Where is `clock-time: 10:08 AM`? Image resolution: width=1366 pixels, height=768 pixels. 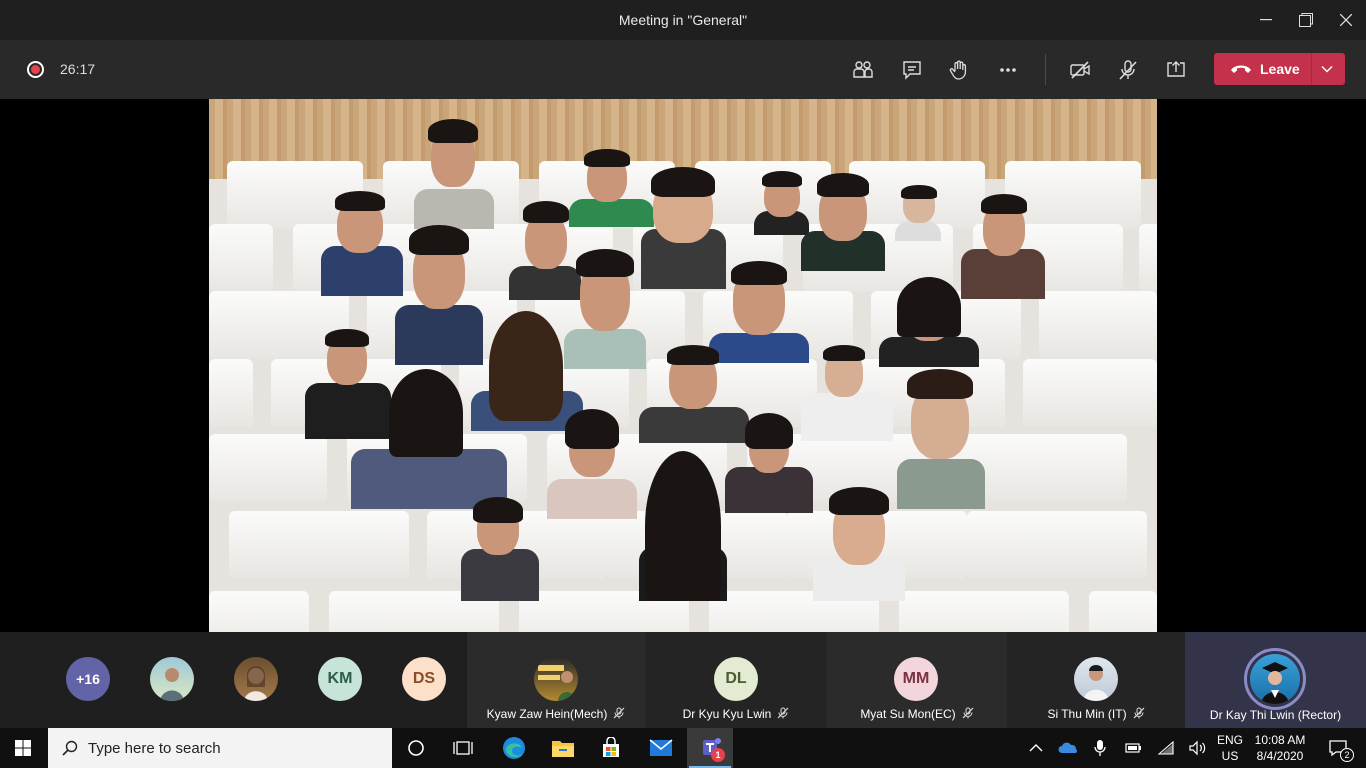 clock-time: 10:08 AM is located at coordinates (1280, 740).